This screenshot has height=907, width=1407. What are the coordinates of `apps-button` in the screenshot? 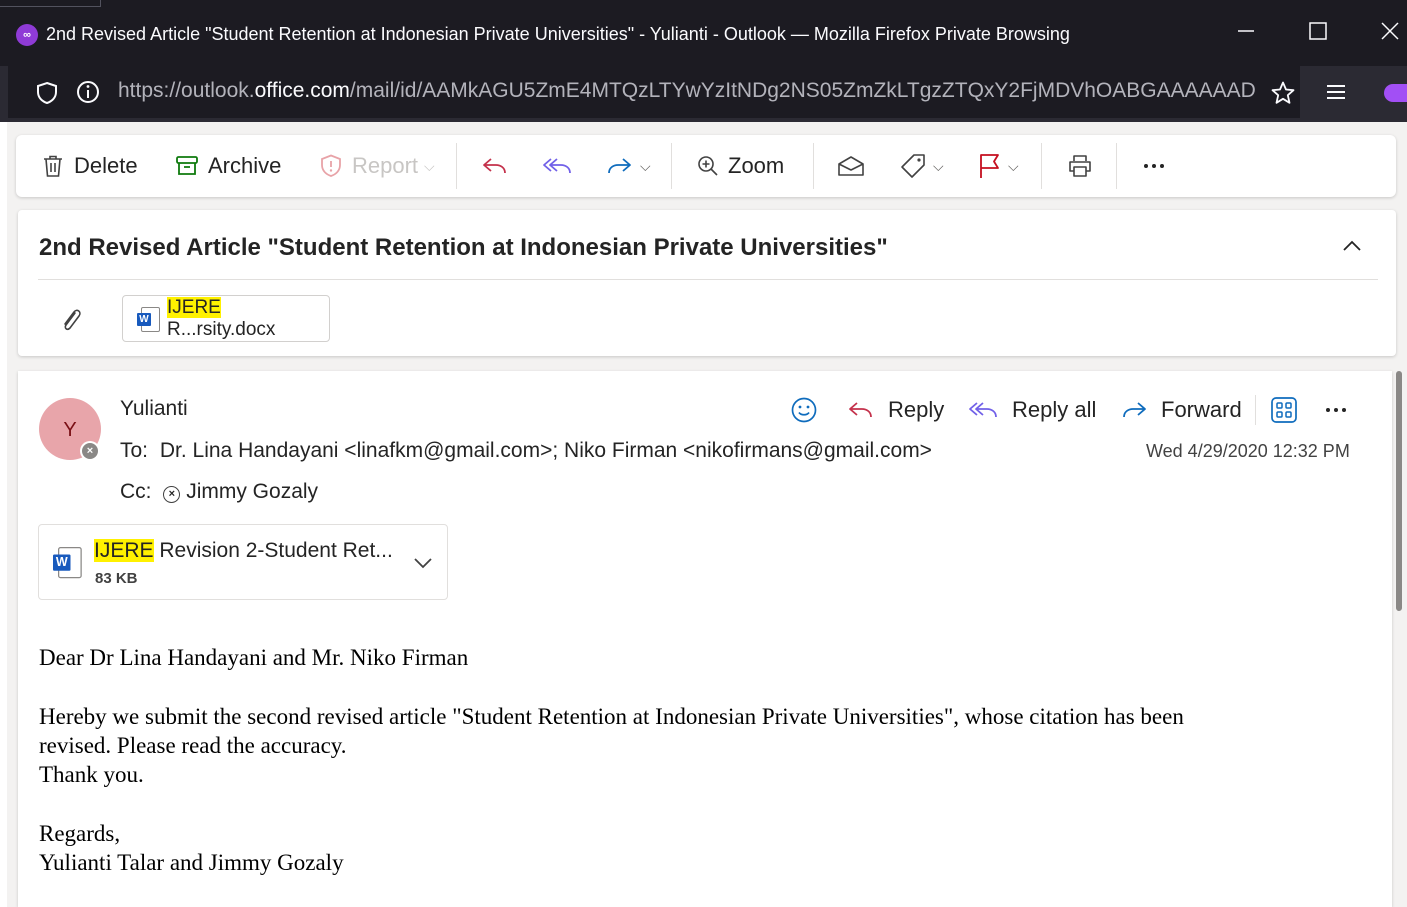 It's located at (1284, 410).